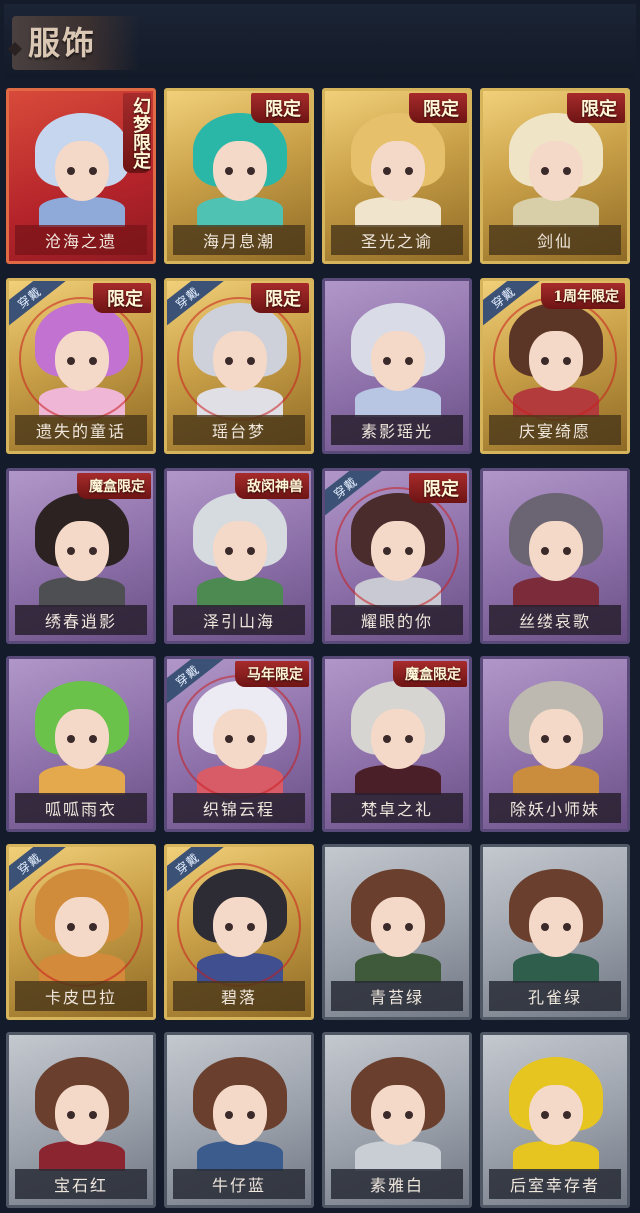  I want to click on costume-name: 后室幸存者, so click(555, 1184).